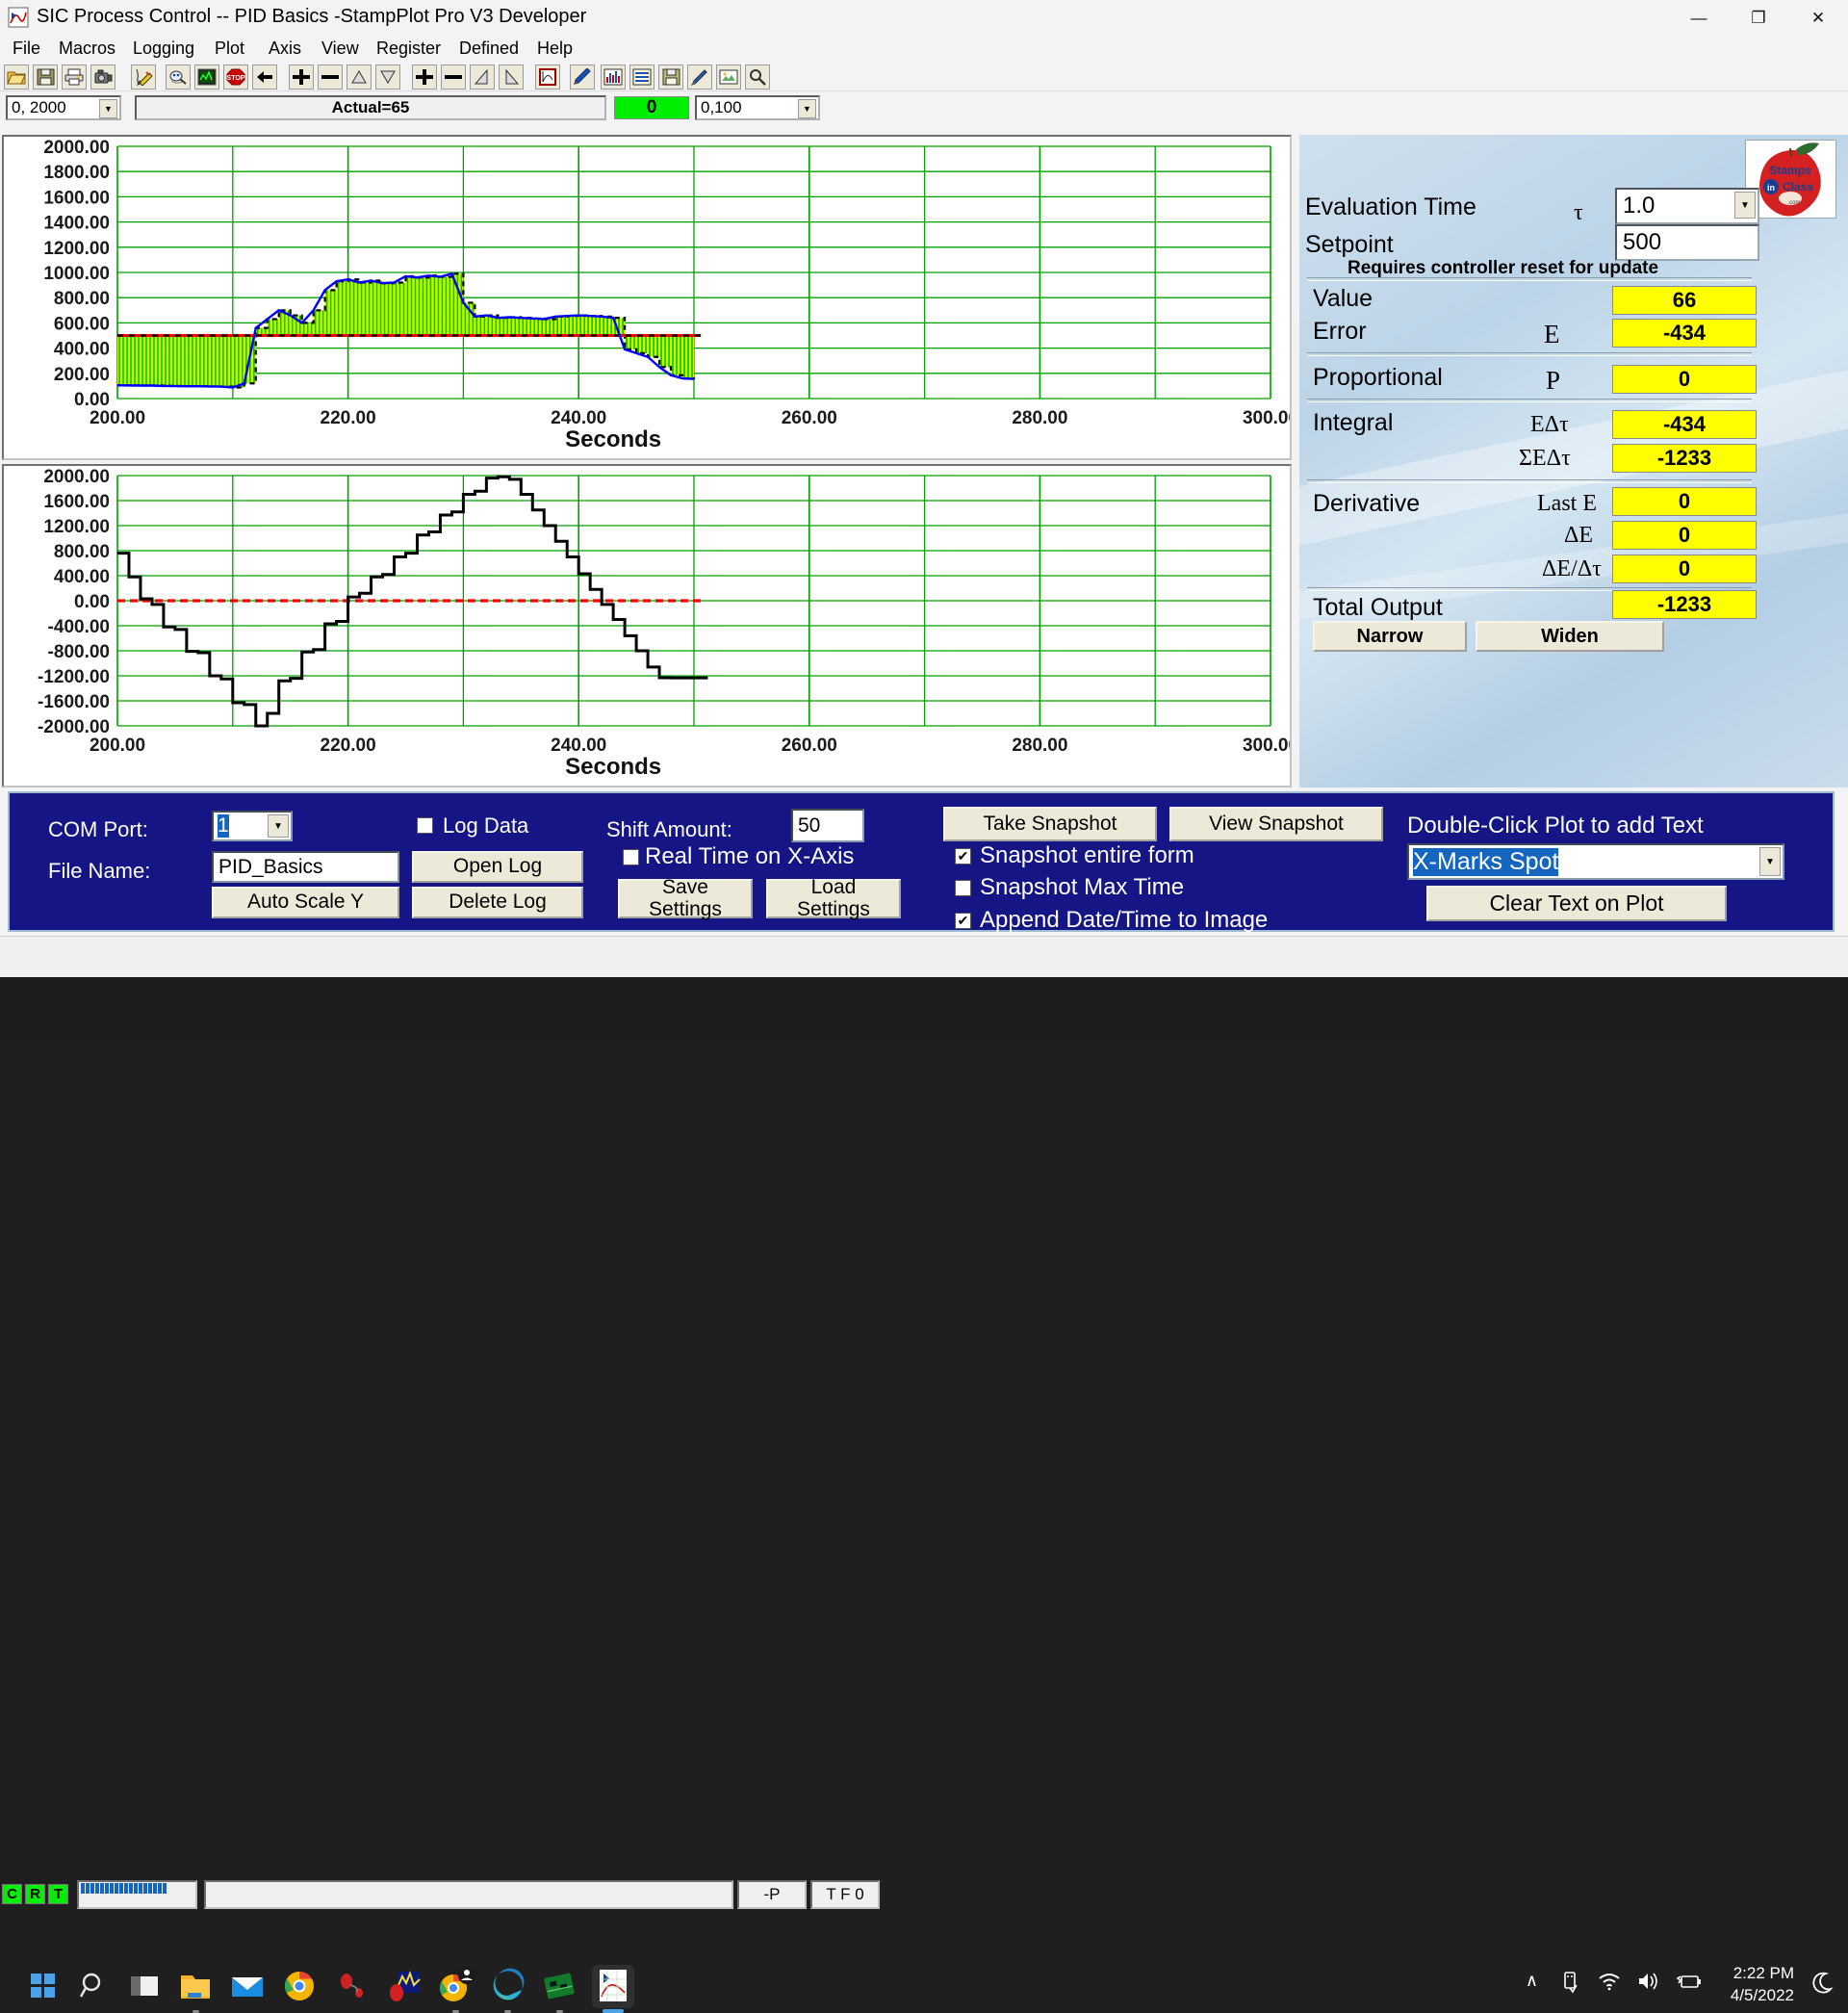 This screenshot has width=1848, height=2013. I want to click on y-zoom-out-button, so click(330, 77).